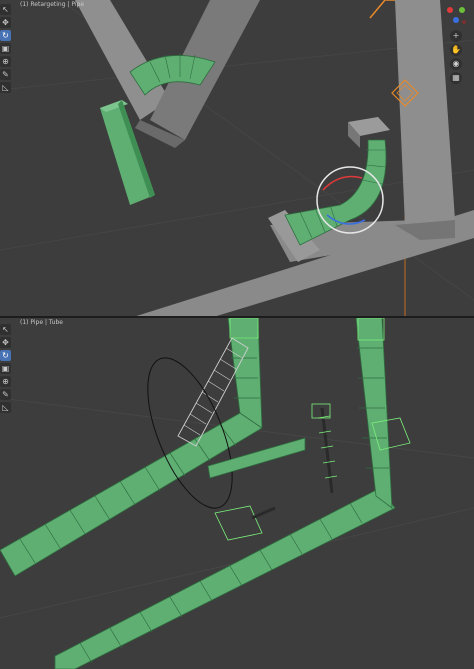  What do you see at coordinates (456, 50) in the screenshot?
I see `pan-hand-icon: ✋` at bounding box center [456, 50].